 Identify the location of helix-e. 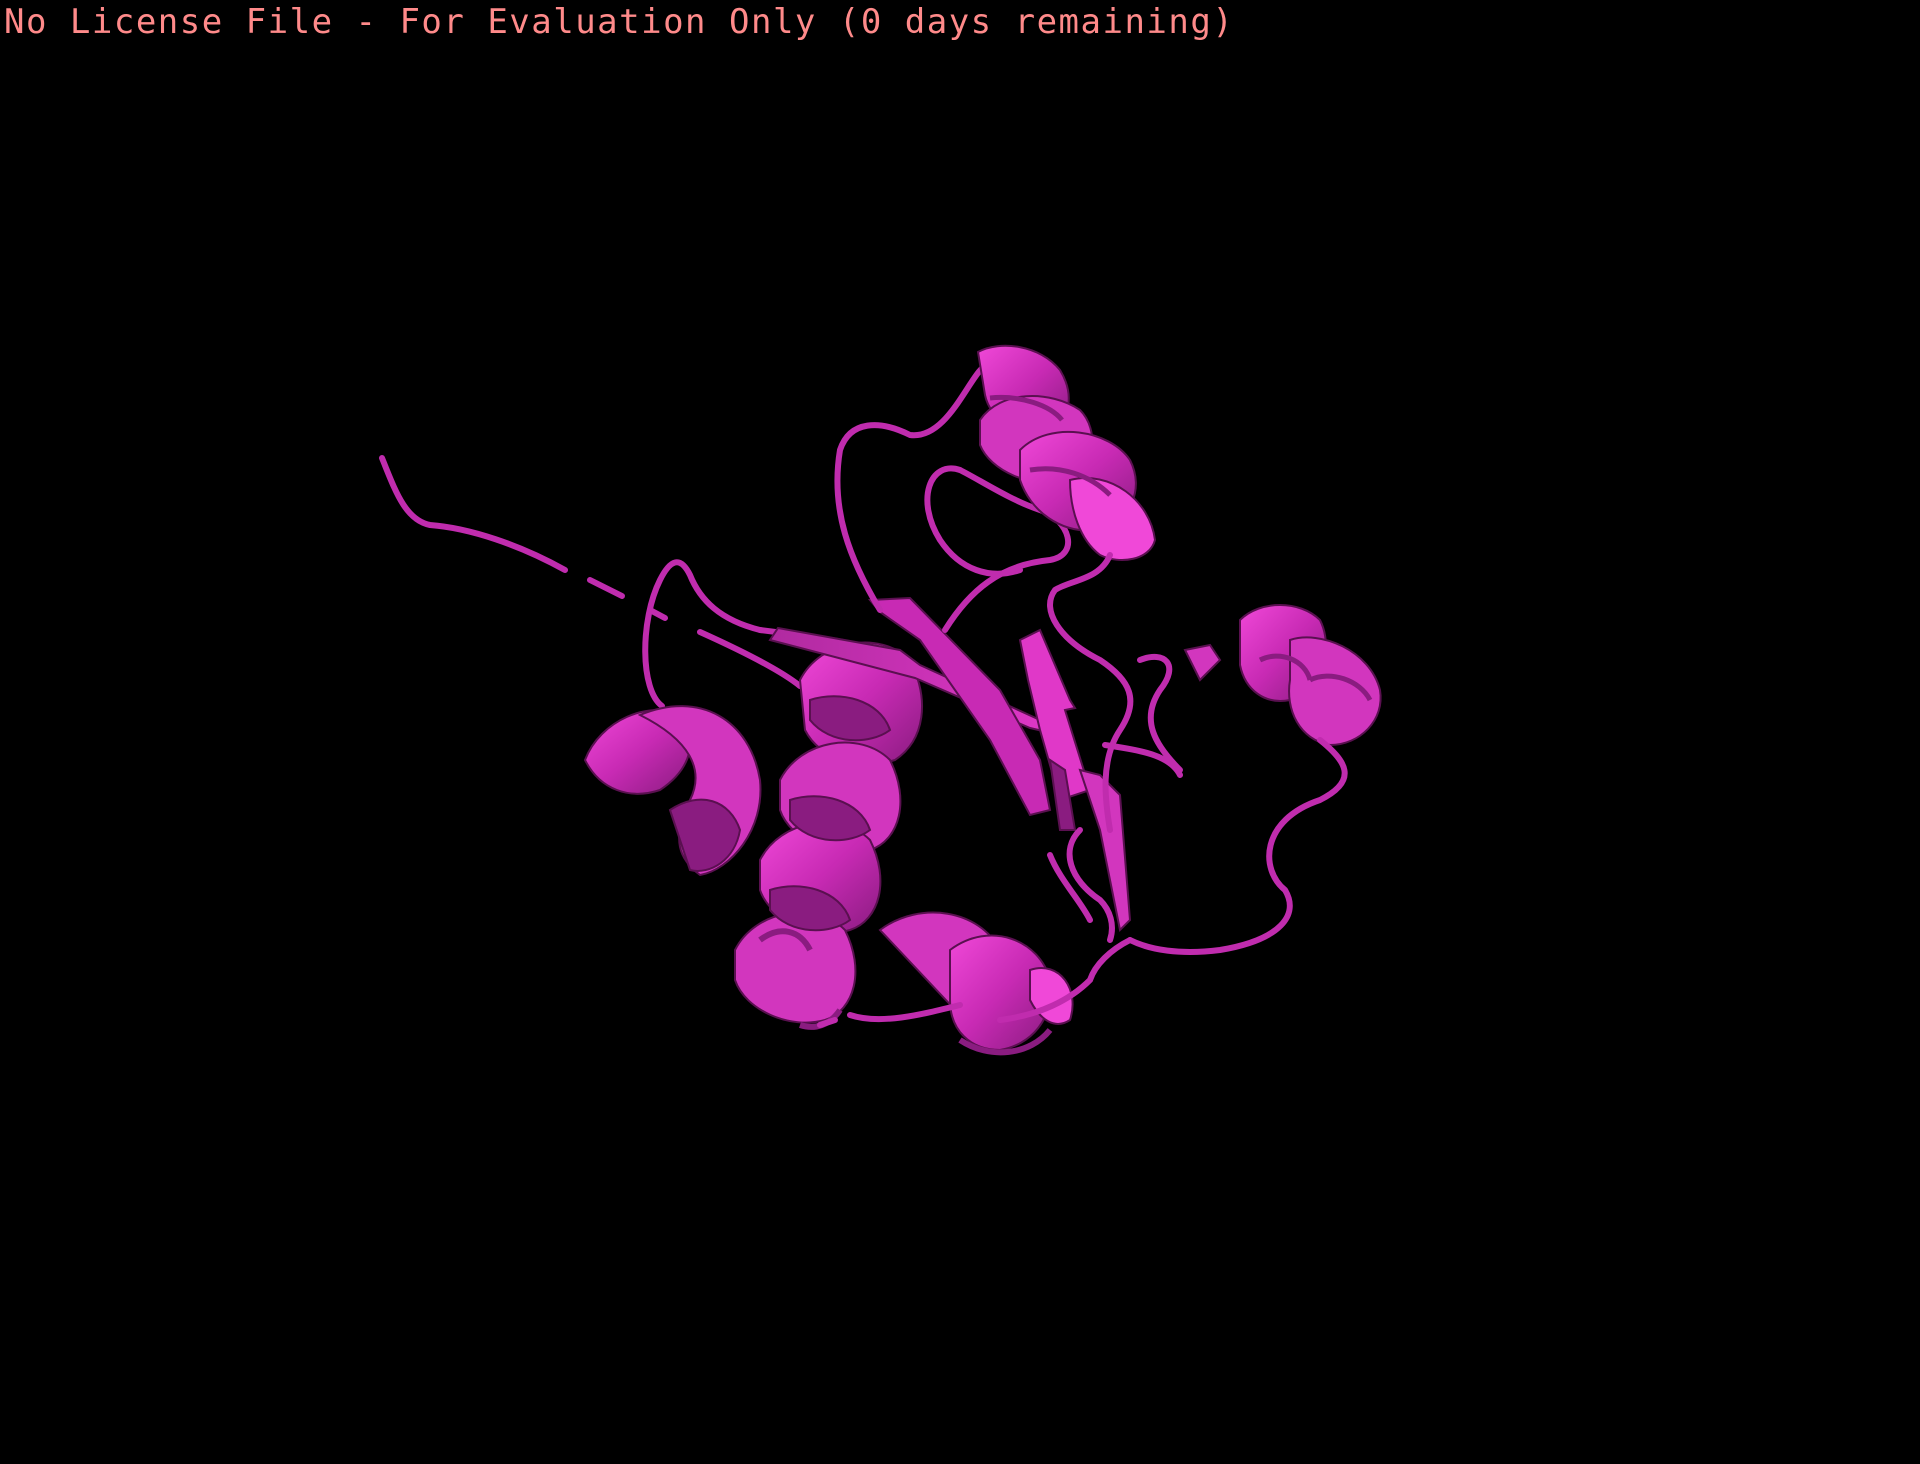
(1282, 675).